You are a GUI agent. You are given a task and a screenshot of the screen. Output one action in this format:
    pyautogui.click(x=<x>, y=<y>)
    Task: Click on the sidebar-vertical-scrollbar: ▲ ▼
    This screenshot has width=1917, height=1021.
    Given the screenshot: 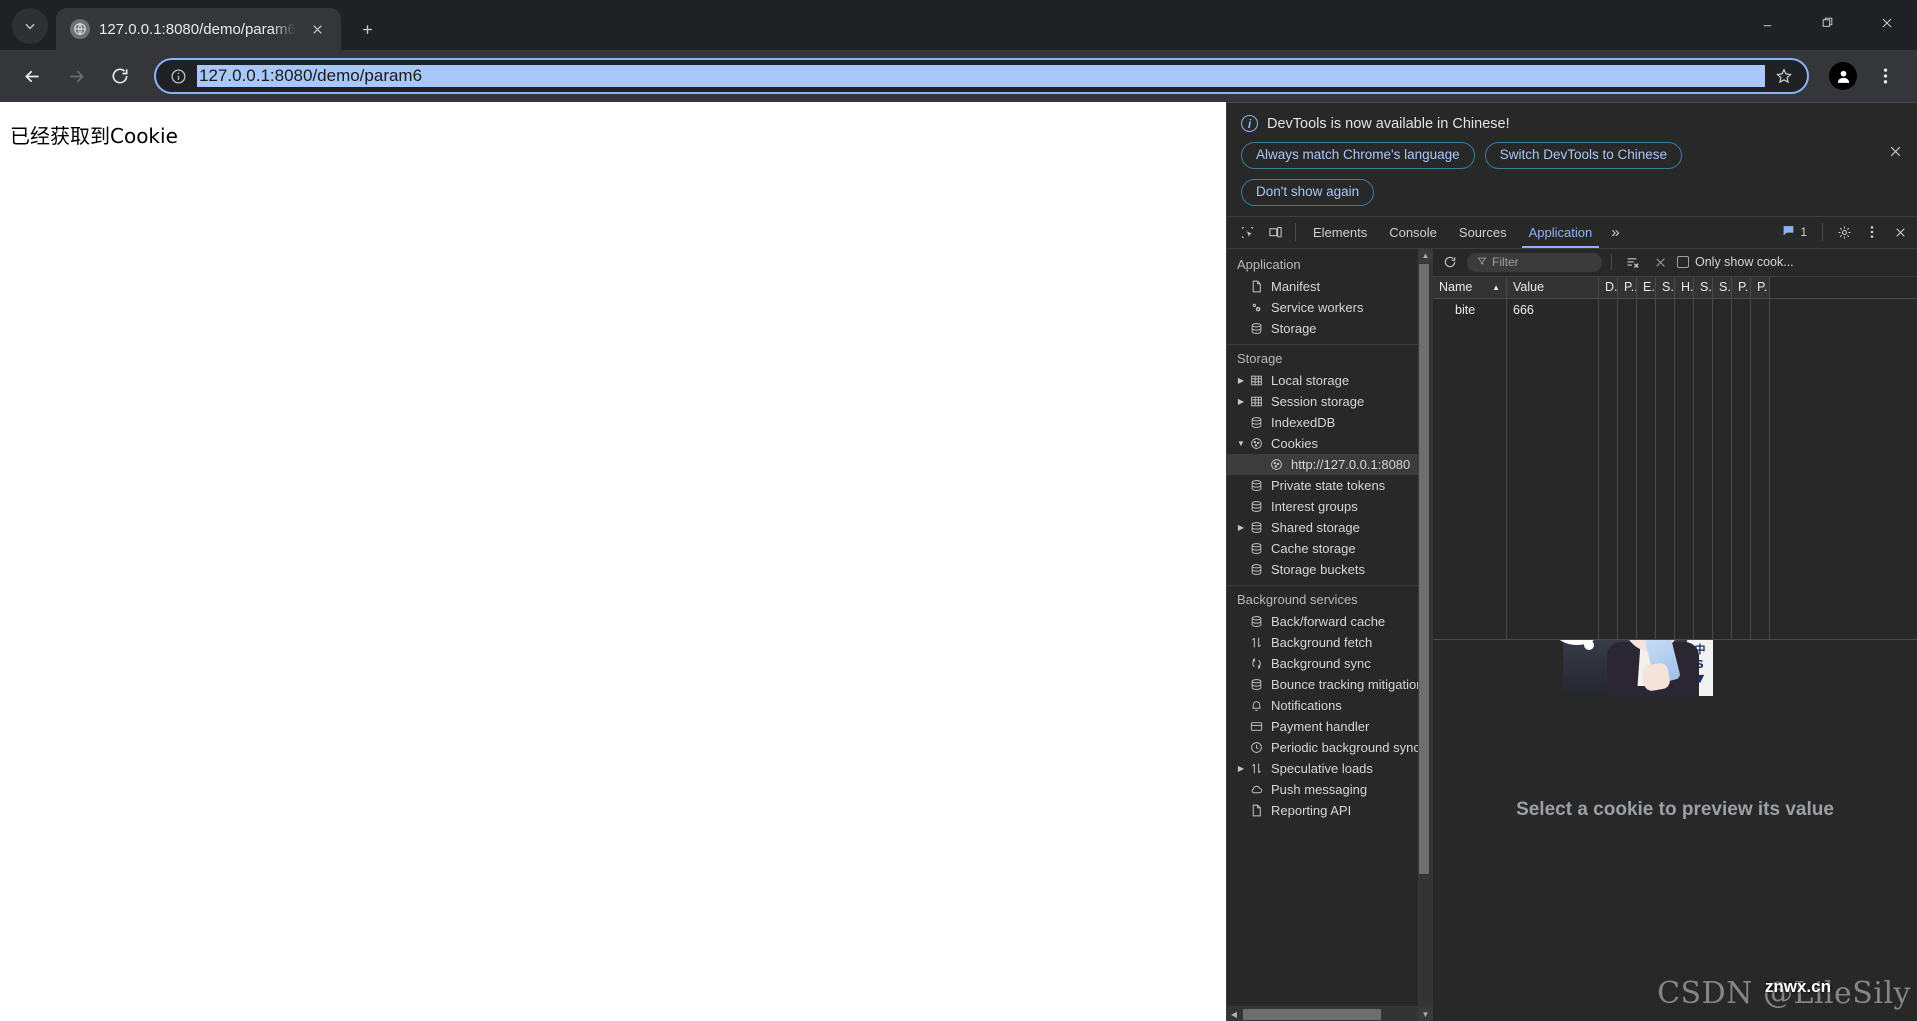 What is the action you would take?
    pyautogui.click(x=1425, y=634)
    